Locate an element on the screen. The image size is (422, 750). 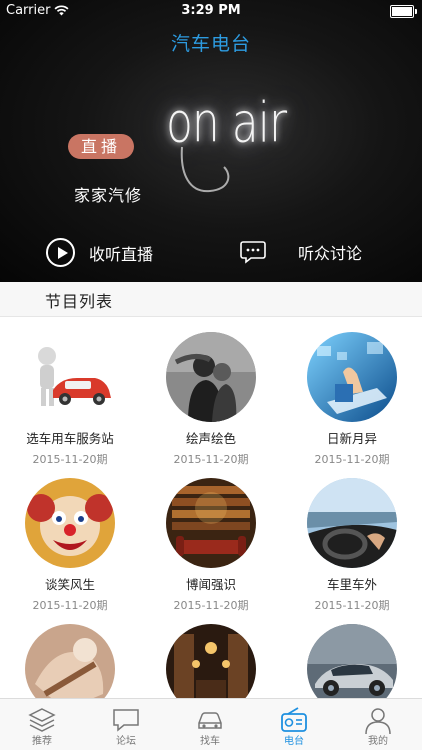
radio-icon is located at coordinates (294, 719).